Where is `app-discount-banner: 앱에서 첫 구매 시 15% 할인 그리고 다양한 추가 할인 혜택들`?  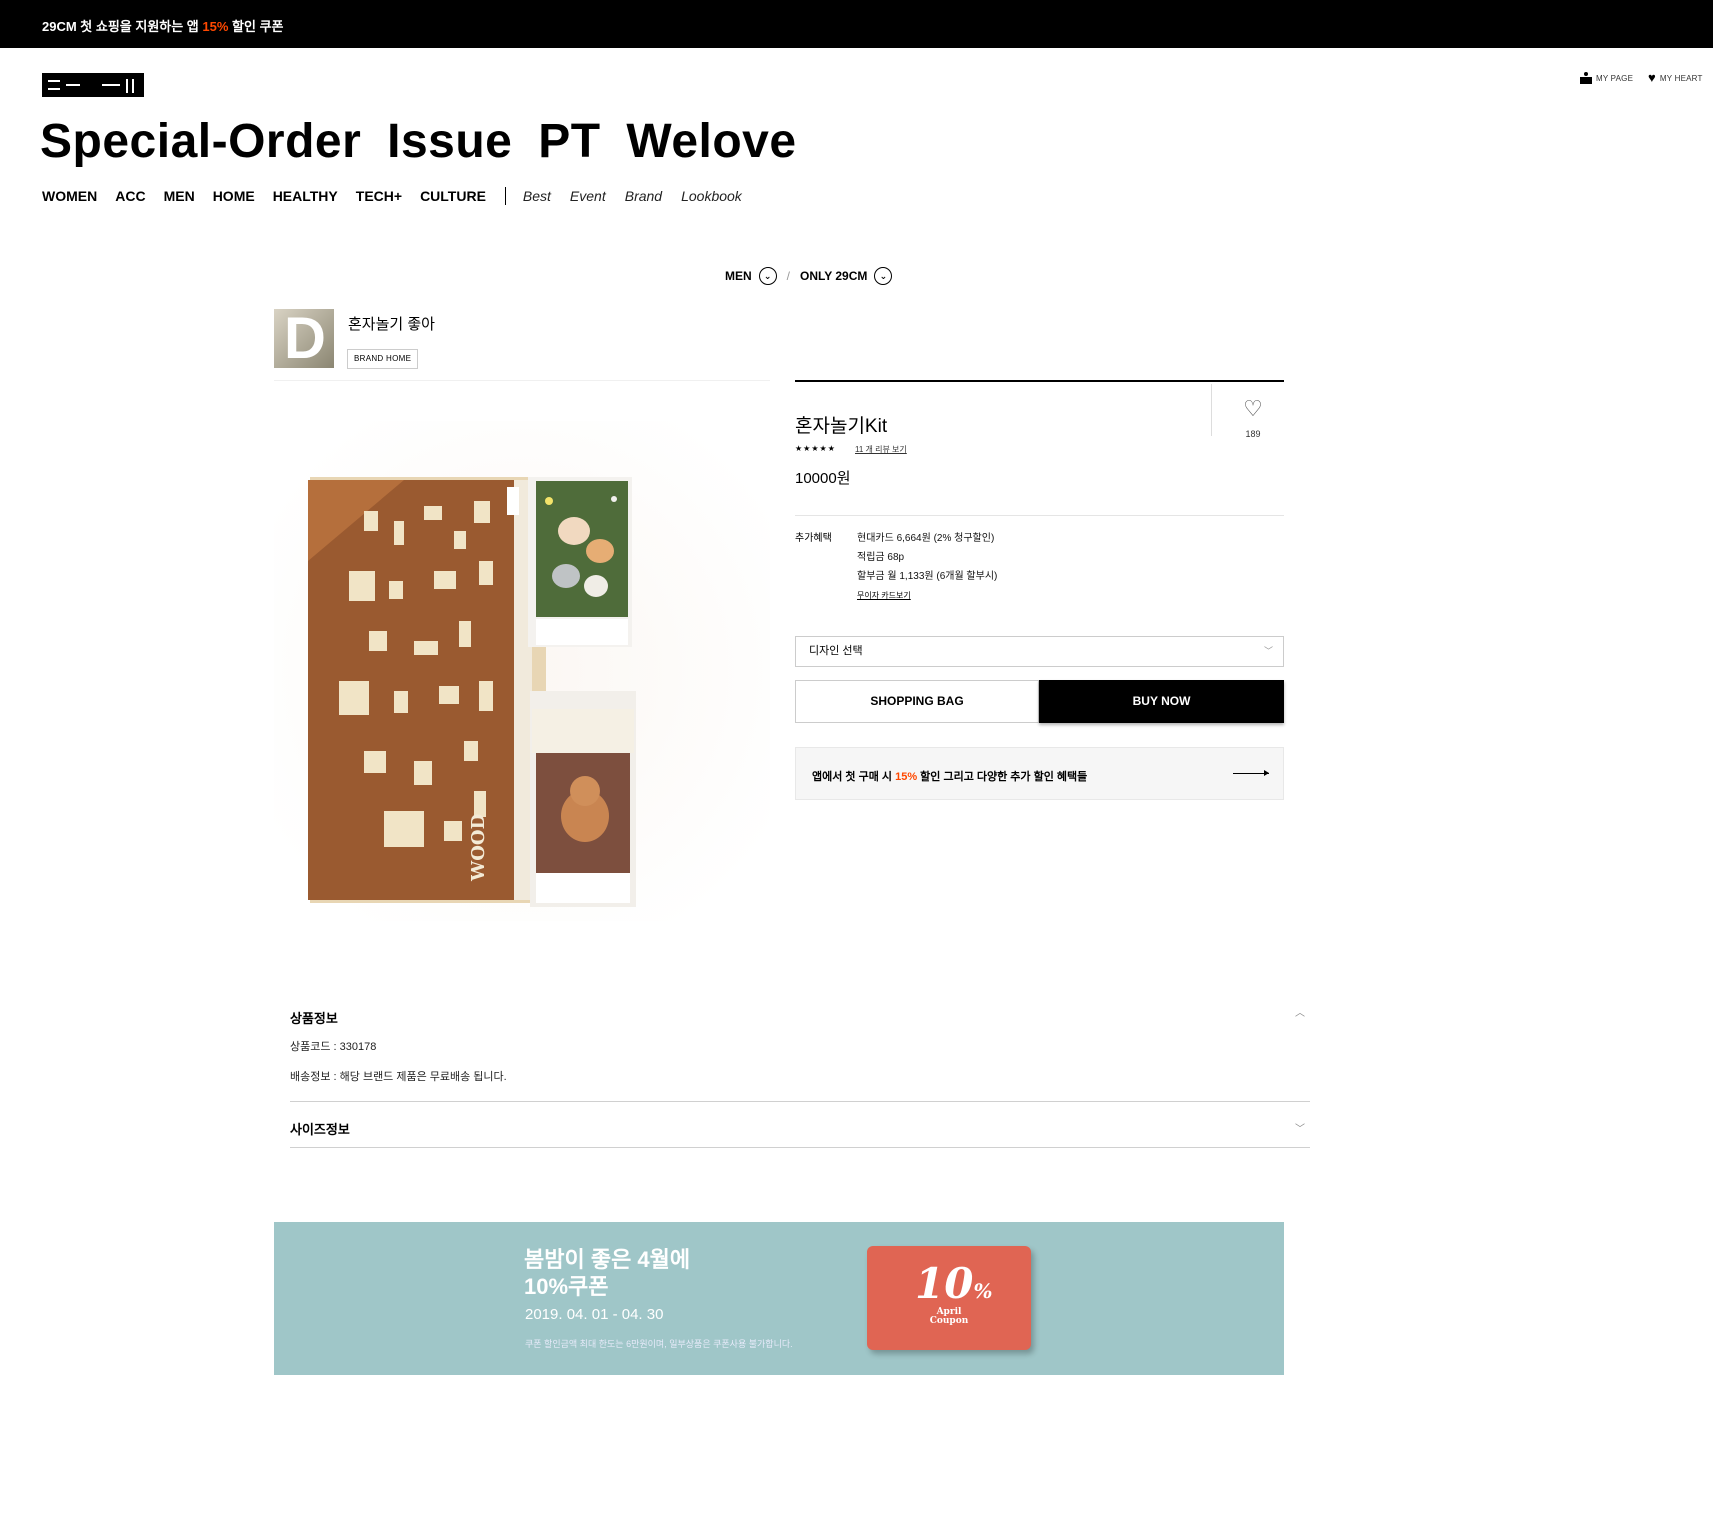 app-discount-banner: 앱에서 첫 구매 시 15% 할인 그리고 다양한 추가 할인 혜택들 is located at coordinates (1039, 773).